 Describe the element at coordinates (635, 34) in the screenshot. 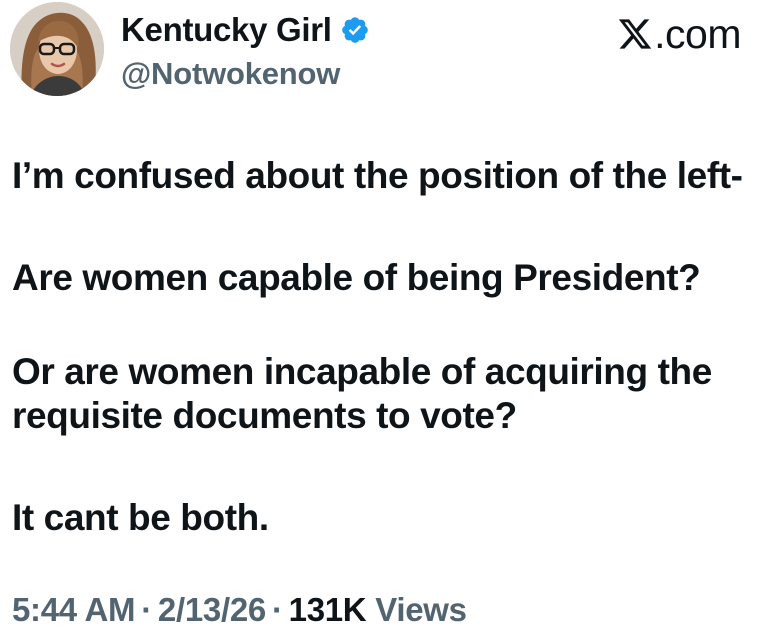

I see `x-logo-icon` at that location.